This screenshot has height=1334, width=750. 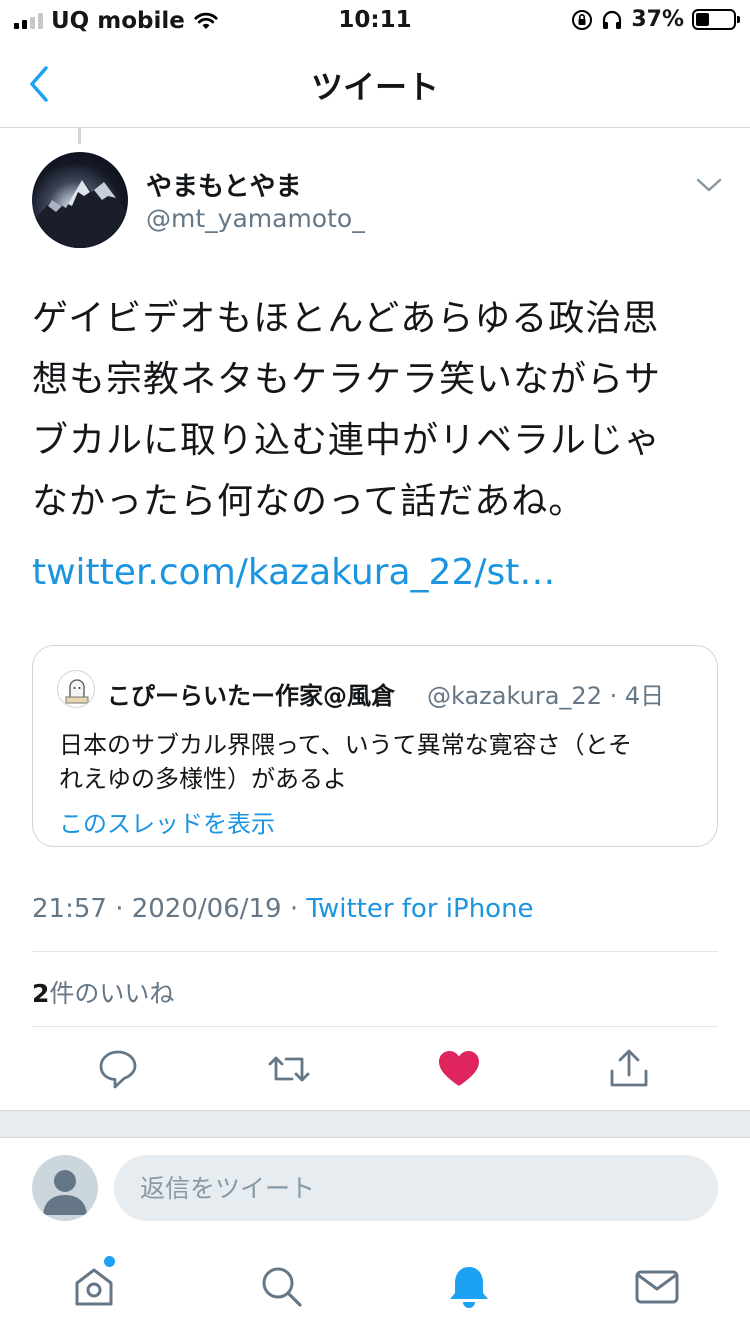 I want to click on heart-filled-icon, so click(x=459, y=1068).